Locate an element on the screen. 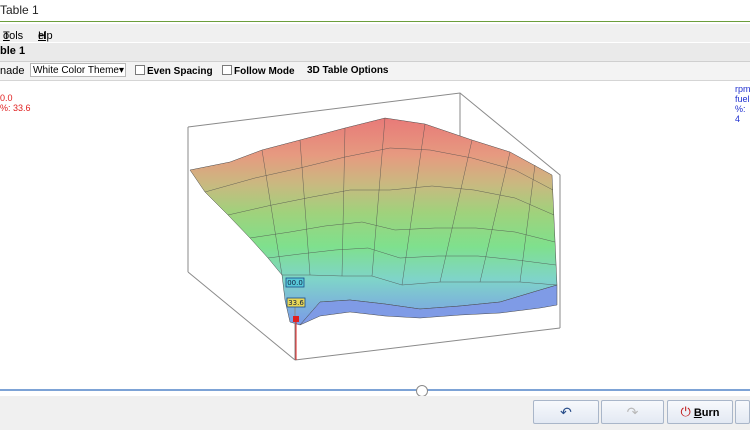 The height and width of the screenshot is (430, 750). burn-mnemonic: B is located at coordinates (697, 413).